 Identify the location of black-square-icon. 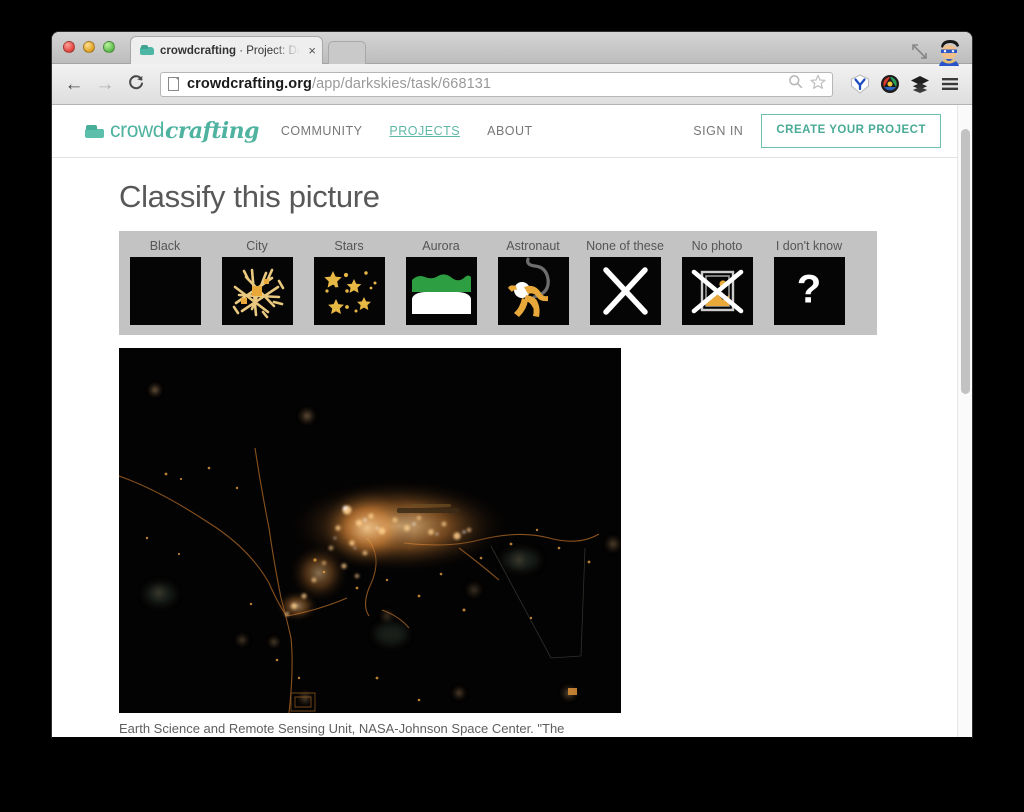
(165, 291).